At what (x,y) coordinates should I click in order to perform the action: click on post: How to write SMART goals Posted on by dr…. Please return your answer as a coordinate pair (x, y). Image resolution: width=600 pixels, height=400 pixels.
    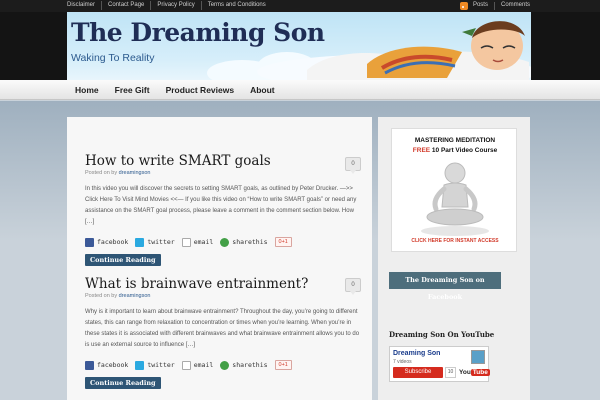
    Looking at the image, I should click on (225, 210).